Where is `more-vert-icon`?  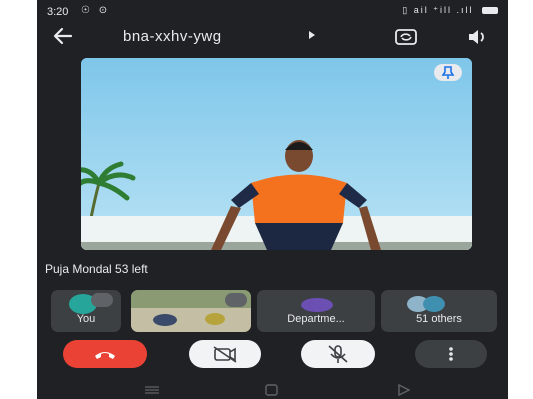
more-vert-icon is located at coordinates (451, 354).